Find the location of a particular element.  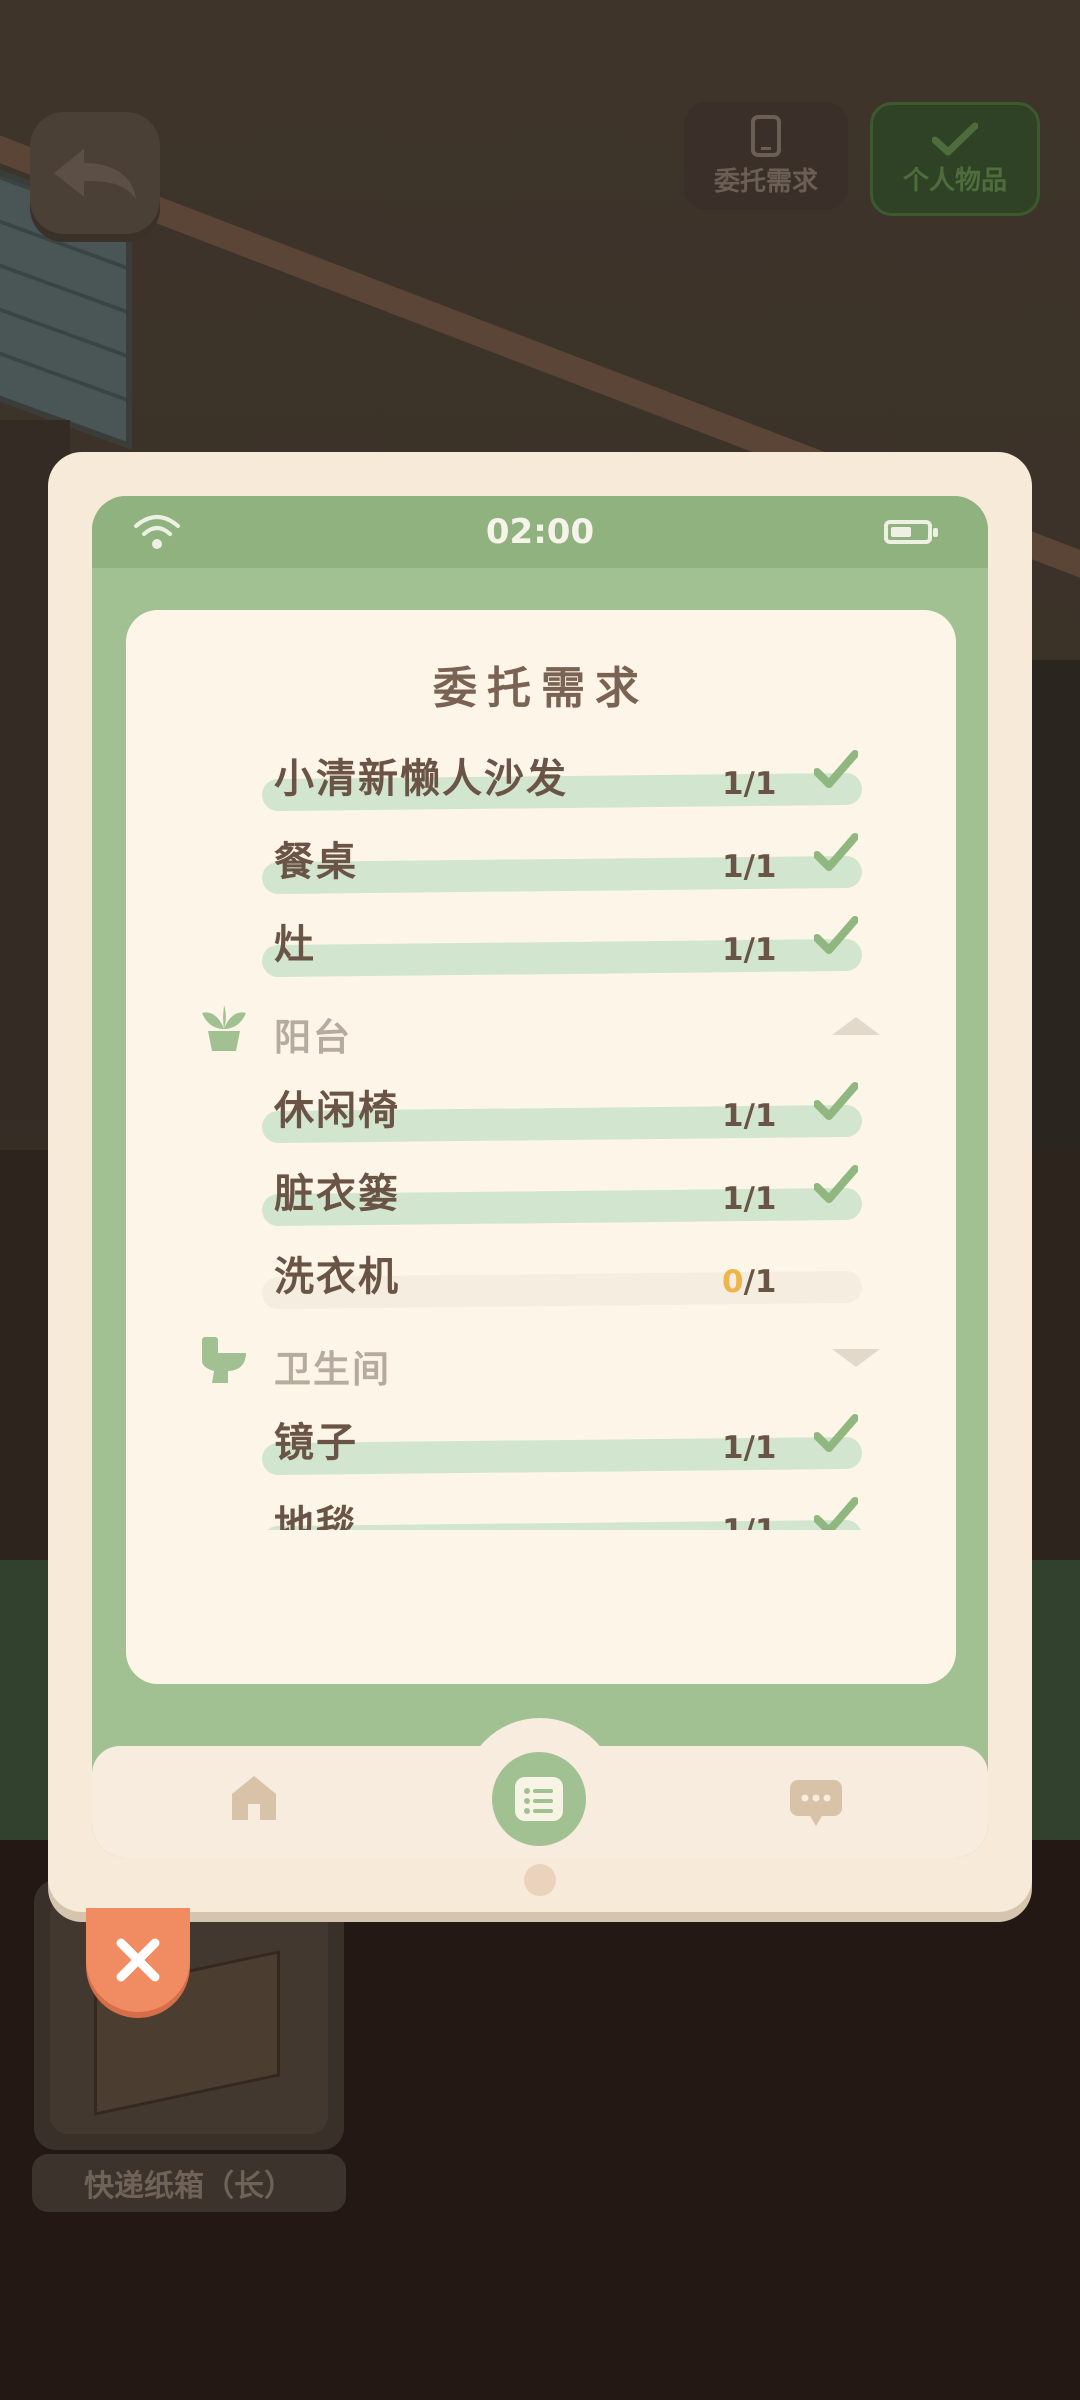

toilet-icon is located at coordinates (224, 1360).